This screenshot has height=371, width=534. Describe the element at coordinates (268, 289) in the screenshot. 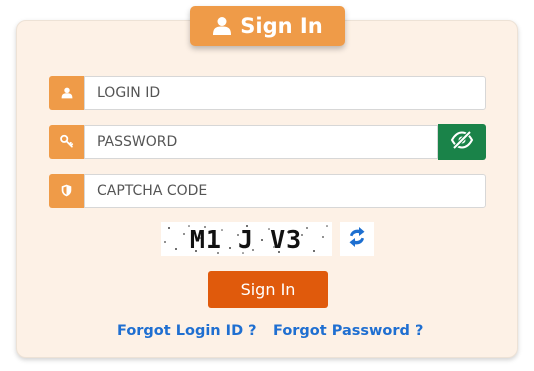

I see `sign-in-button: Sign In` at that location.